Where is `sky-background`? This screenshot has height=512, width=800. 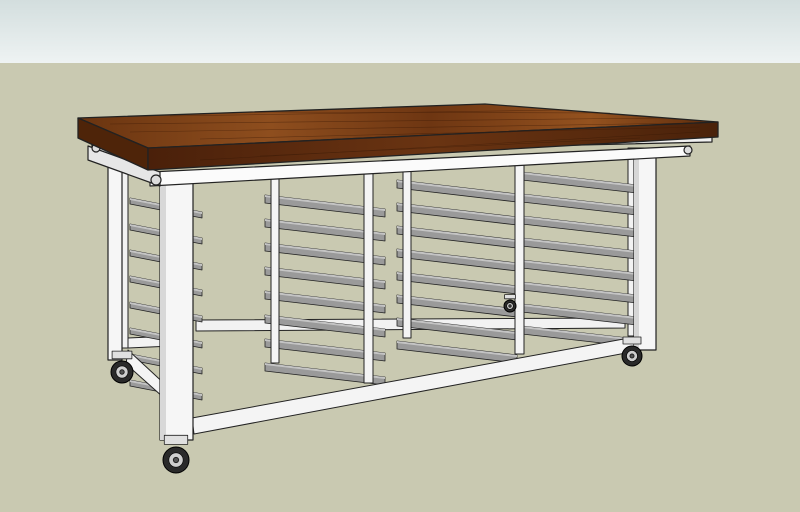 sky-background is located at coordinates (400, 31).